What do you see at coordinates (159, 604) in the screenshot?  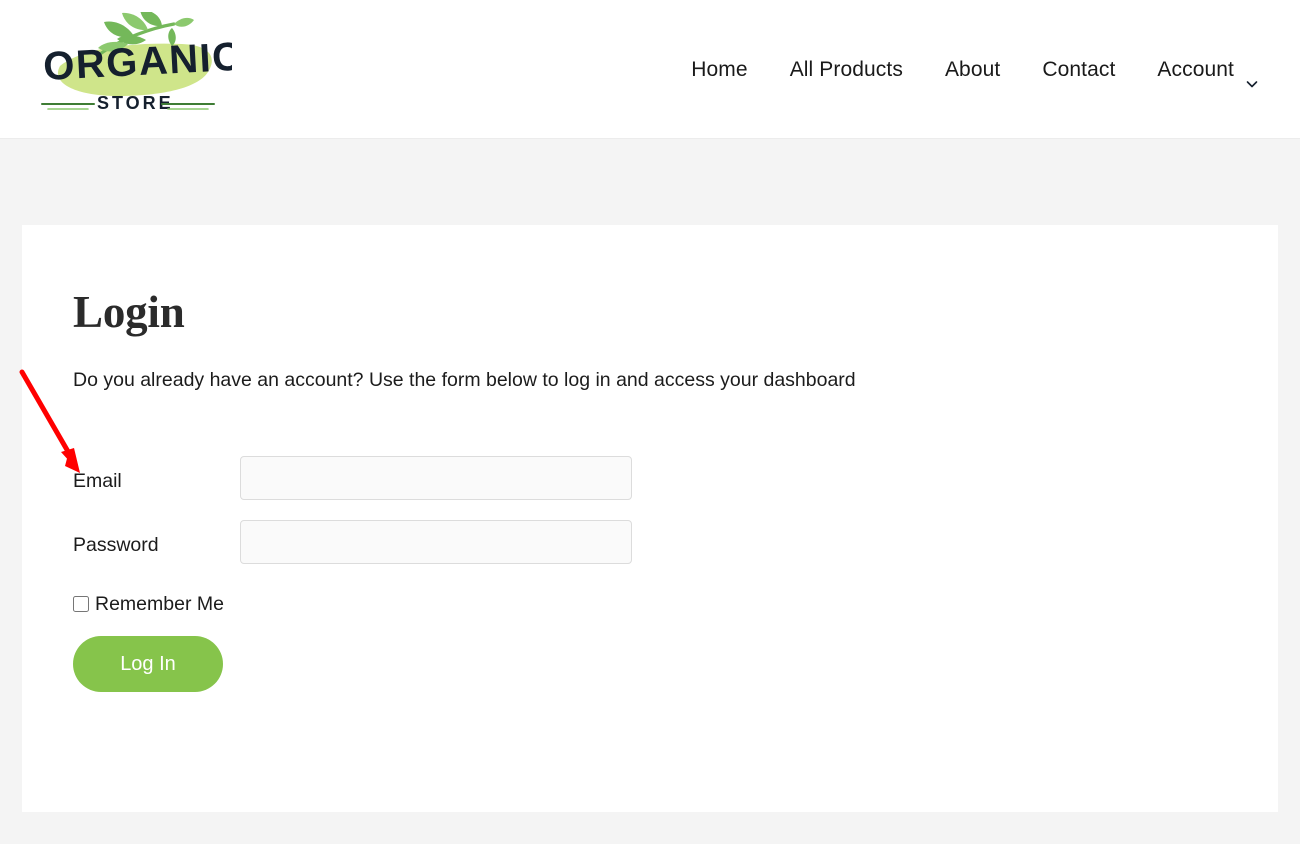 I see `remember-me-label: Remember Me` at bounding box center [159, 604].